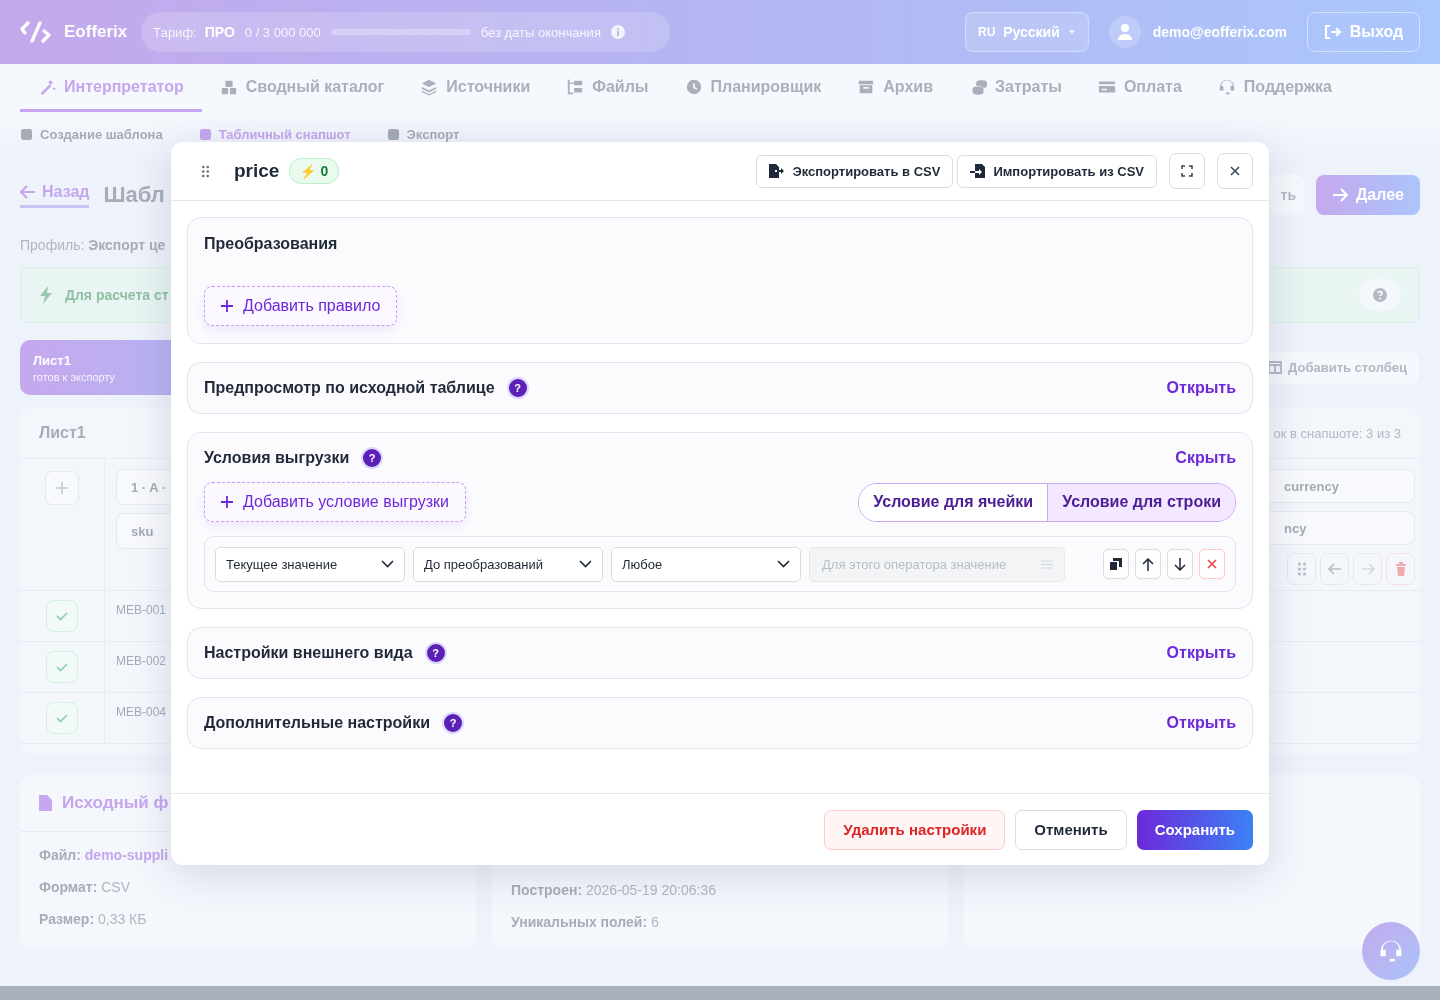 The image size is (1440, 1000). I want to click on select-field: До преобразований, so click(508, 564).